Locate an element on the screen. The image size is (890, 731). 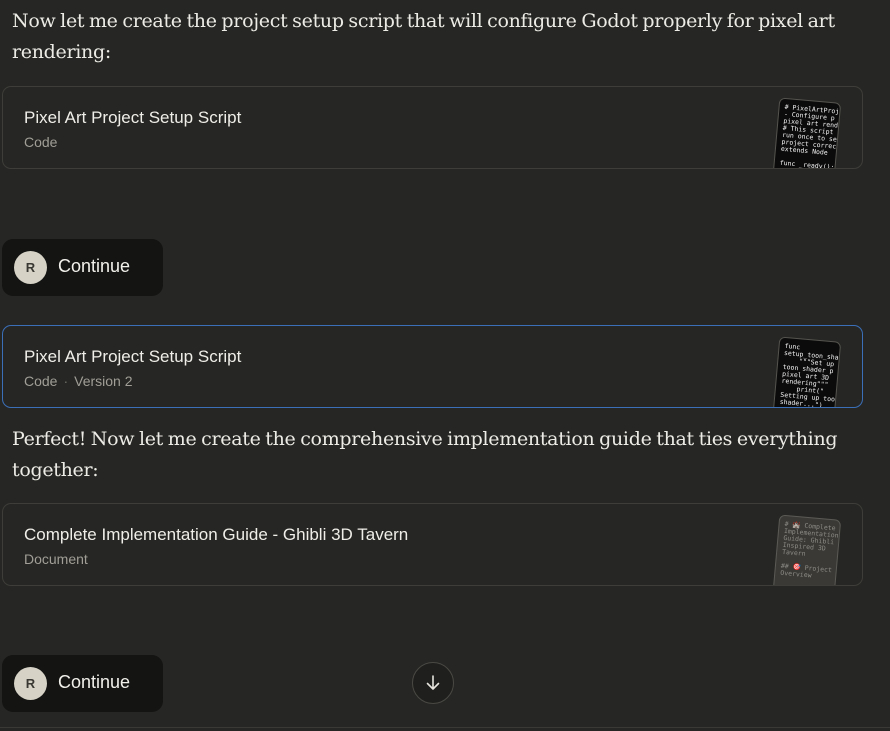
divider is located at coordinates (445, 727).